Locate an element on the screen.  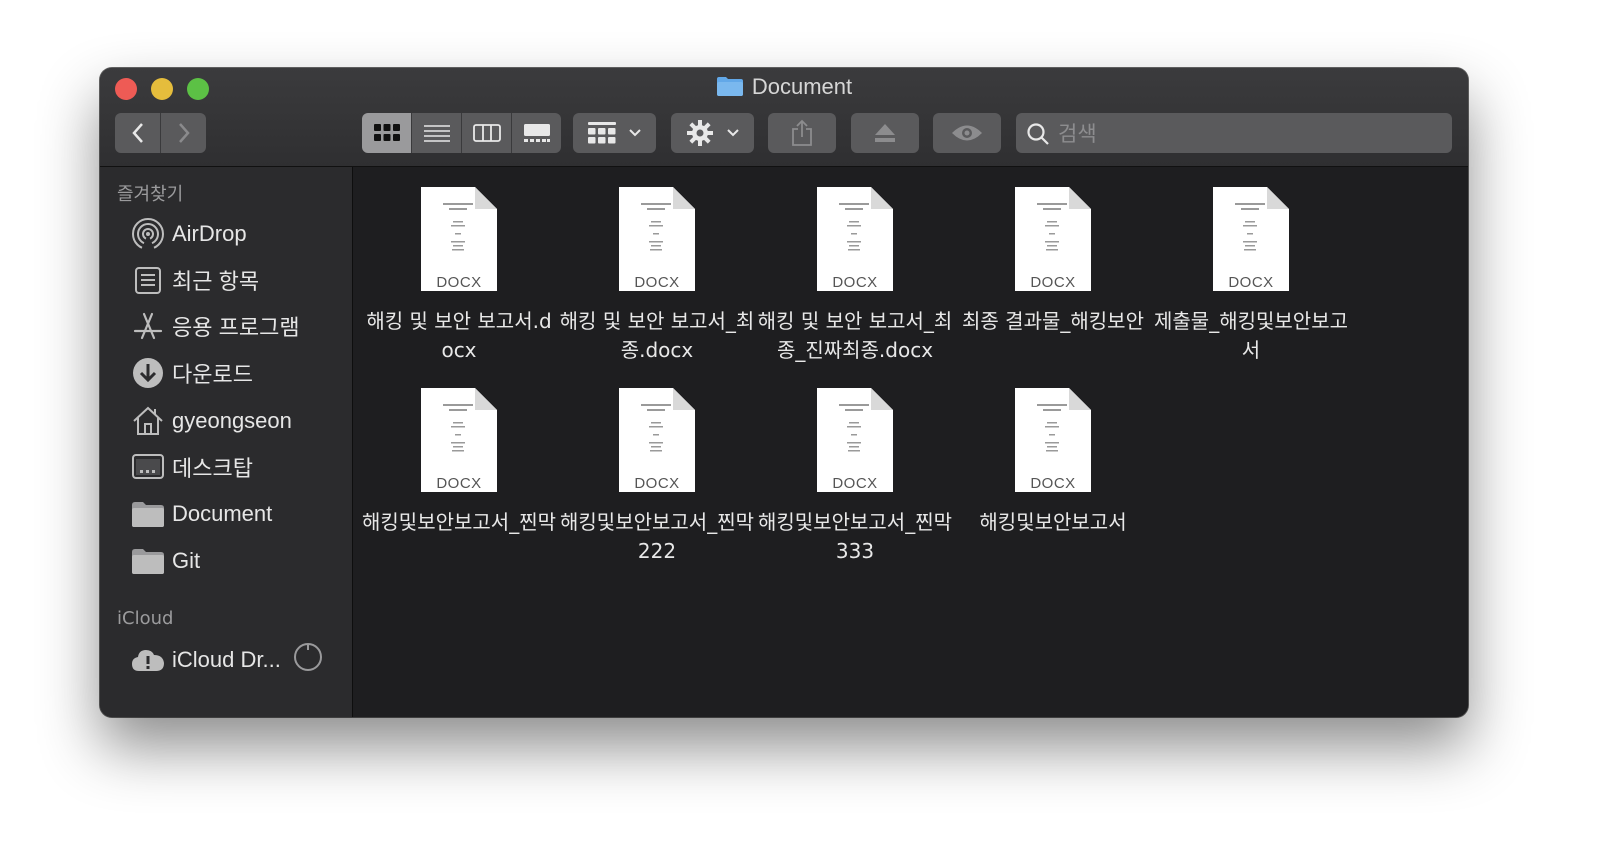
sidebar-item-document: Document is located at coordinates (240, 514).